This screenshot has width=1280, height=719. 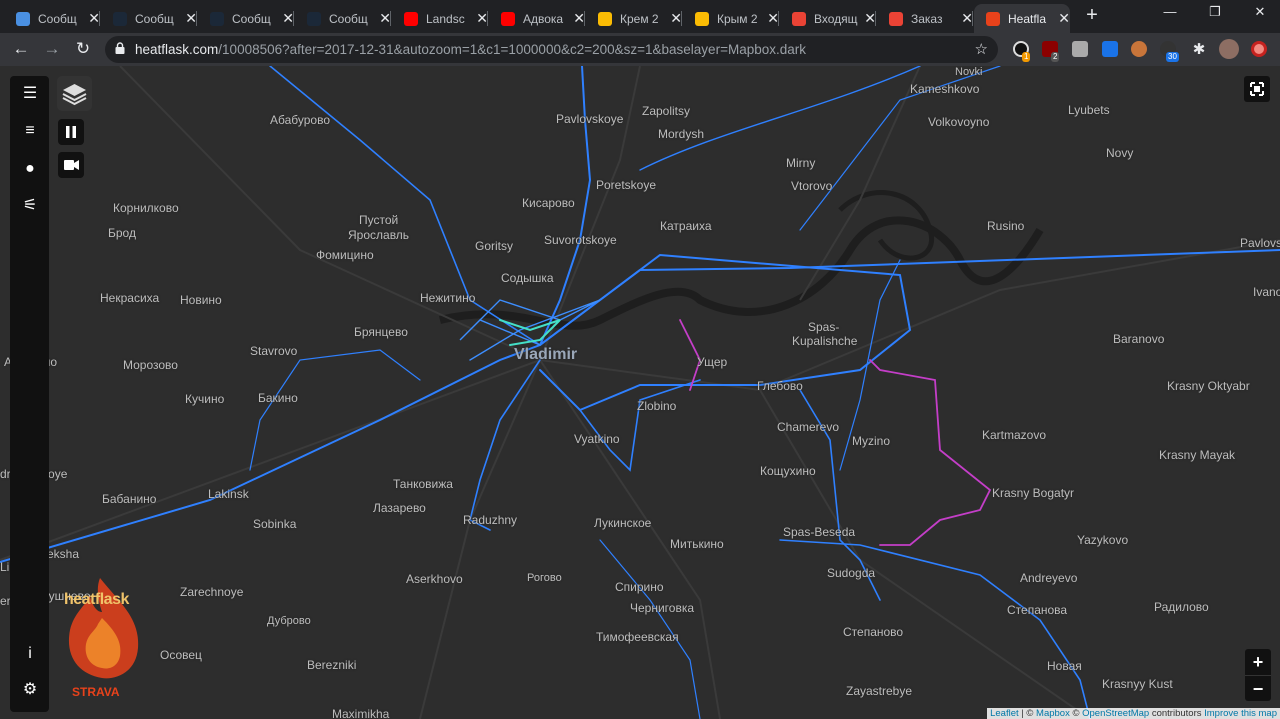 What do you see at coordinates (146, 208) in the screenshot?
I see `place-label: Корнилково` at bounding box center [146, 208].